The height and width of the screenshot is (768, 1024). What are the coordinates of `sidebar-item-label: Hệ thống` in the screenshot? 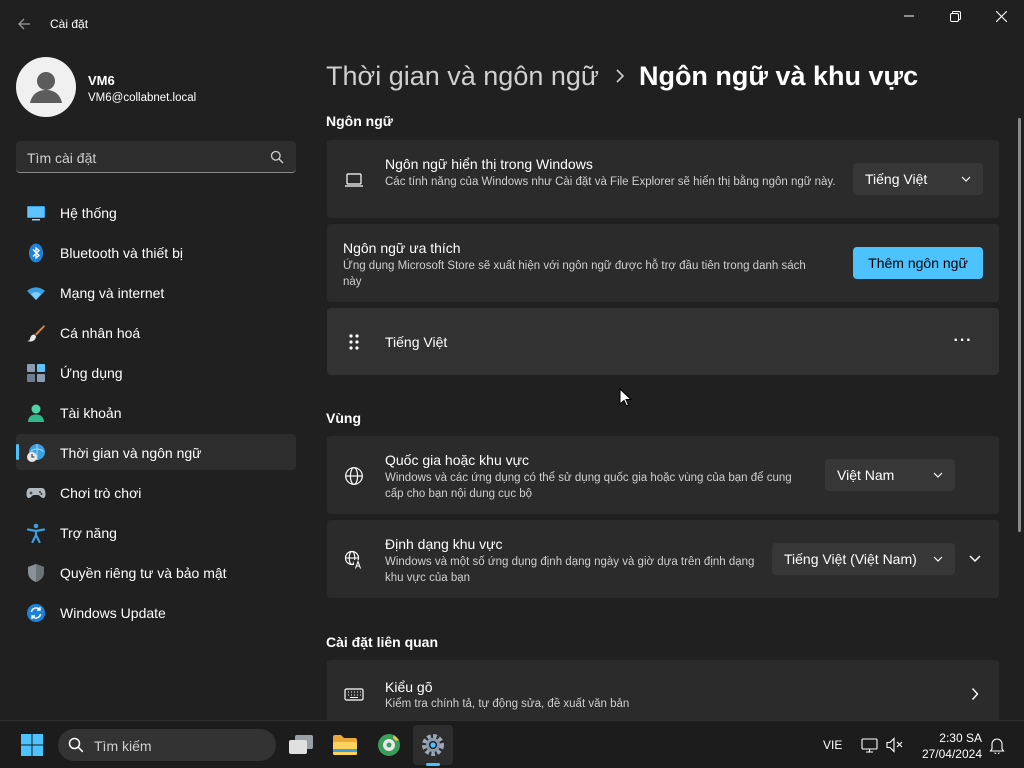 It's located at (88, 213).